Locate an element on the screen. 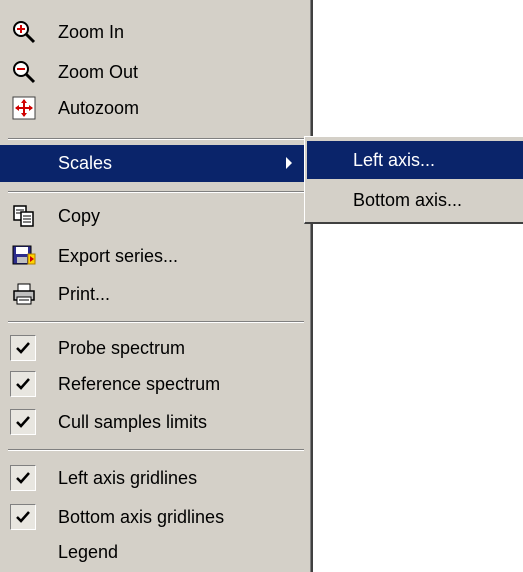 The image size is (523, 572). menu-item-zoom-out: Zoom Out is located at coordinates (155, 72).